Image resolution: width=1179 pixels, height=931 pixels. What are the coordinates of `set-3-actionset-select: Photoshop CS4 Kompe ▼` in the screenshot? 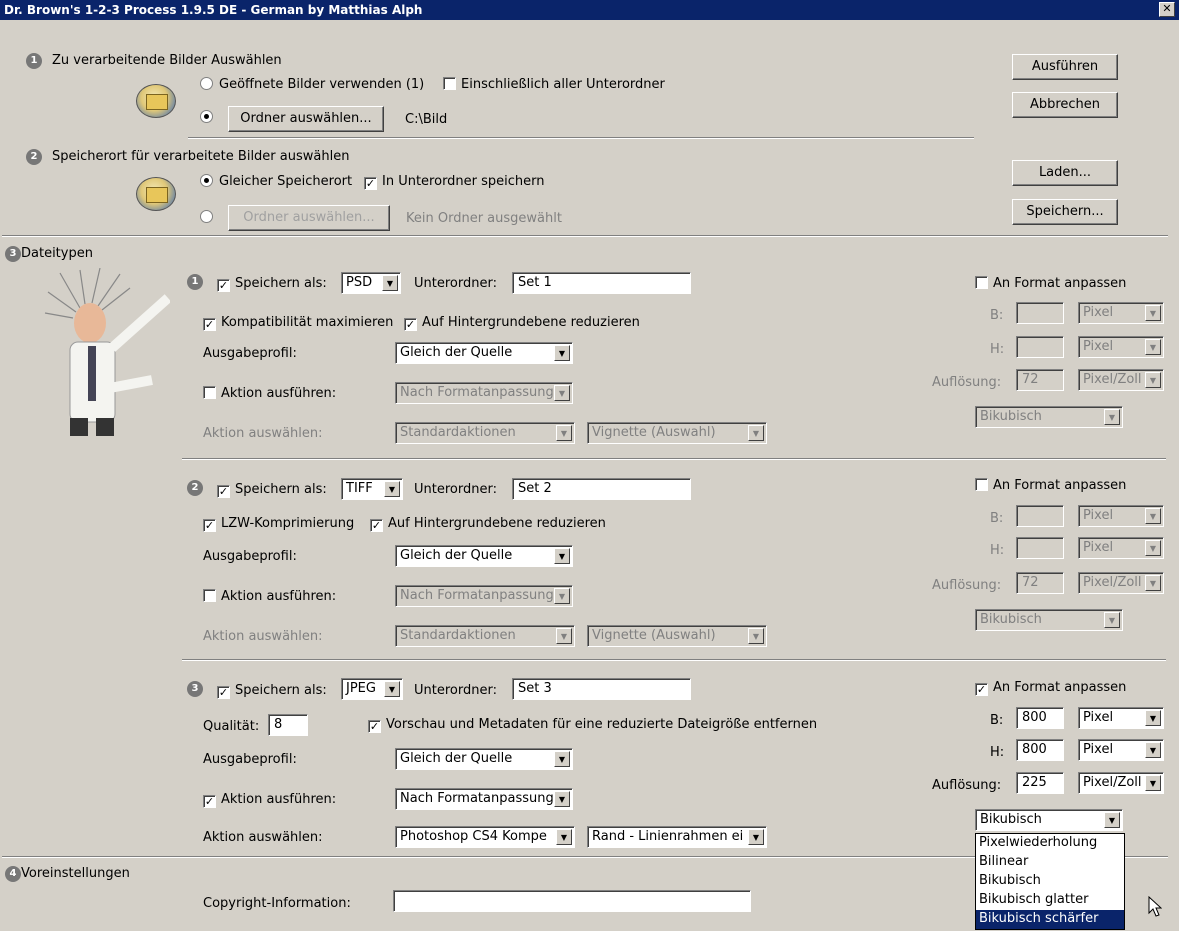 It's located at (485, 837).